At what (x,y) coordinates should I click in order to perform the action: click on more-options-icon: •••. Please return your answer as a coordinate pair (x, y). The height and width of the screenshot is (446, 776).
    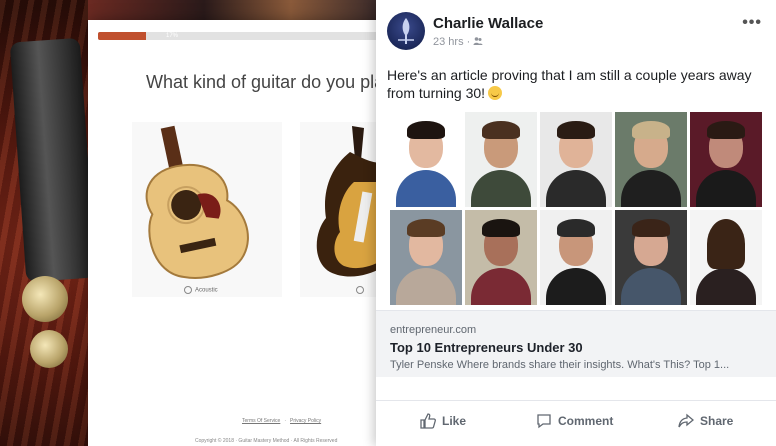
    Looking at the image, I should click on (752, 23).